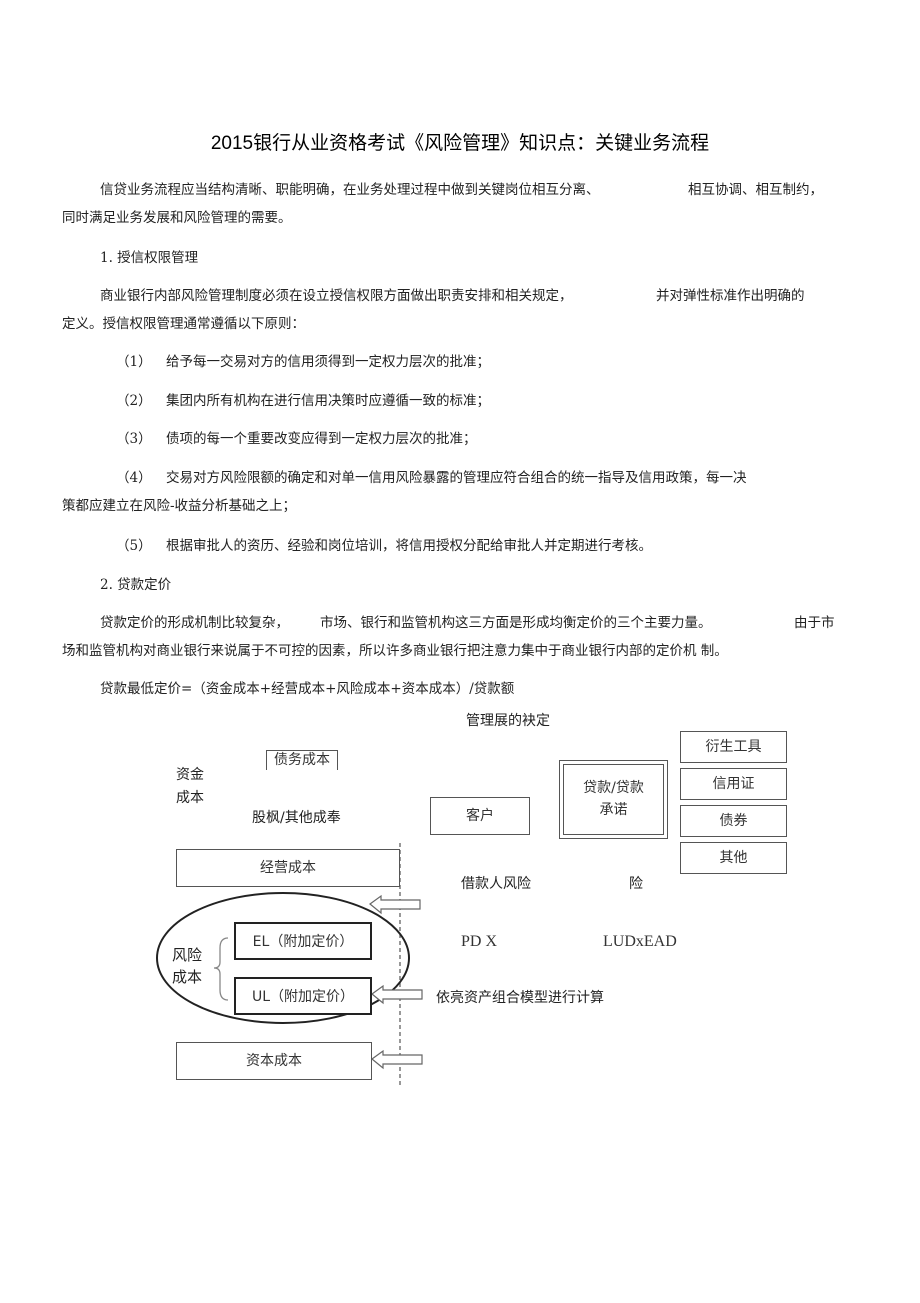 The image size is (920, 1303). I want to click on loan-commitment-inner-box: 贷款/贷款 承诺, so click(613, 799).